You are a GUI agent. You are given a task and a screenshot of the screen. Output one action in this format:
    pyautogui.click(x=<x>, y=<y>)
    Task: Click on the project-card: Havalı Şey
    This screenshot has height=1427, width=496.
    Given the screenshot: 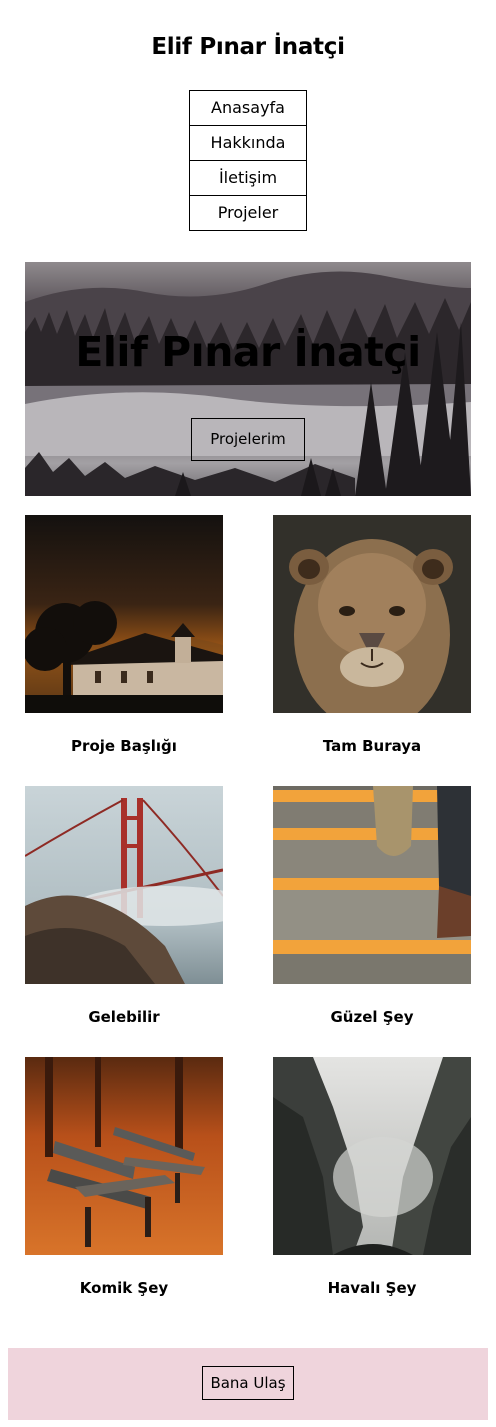 What is the action you would take?
    pyautogui.click(x=372, y=1177)
    